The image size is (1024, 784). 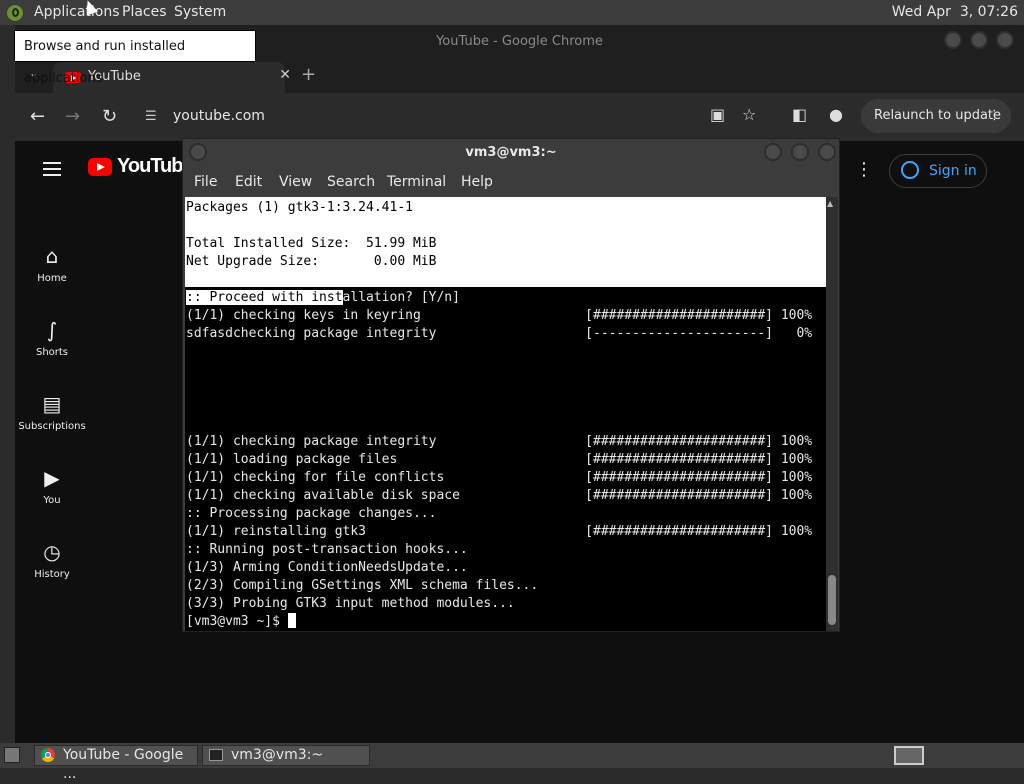 I want to click on terminal-titlebar: vm3@vm3:~, so click(x=511, y=153).